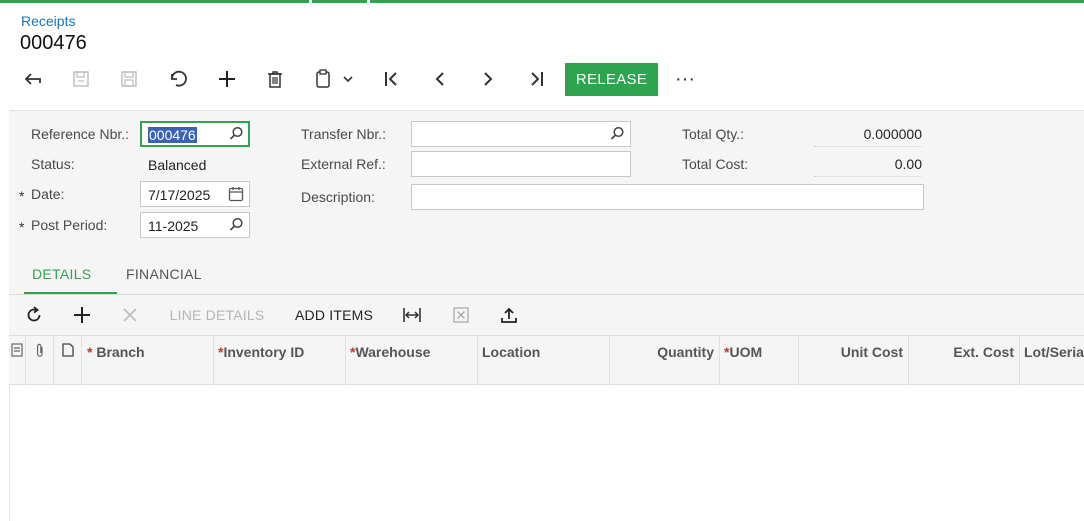  Describe the element at coordinates (61, 274) in the screenshot. I see `tab-details: DETAILS` at that location.